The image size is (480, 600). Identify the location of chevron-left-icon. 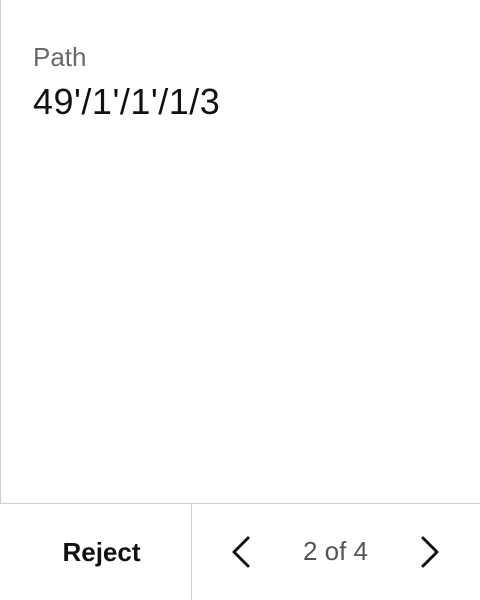
(241, 552).